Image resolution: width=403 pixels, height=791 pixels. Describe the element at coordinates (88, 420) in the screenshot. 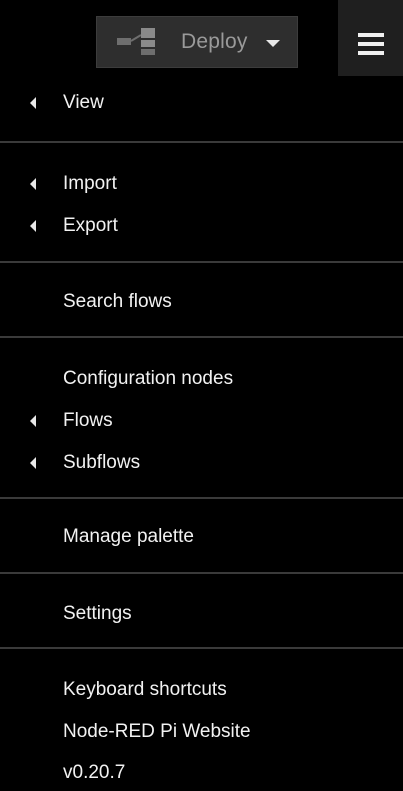

I see `menu-item-label: Flows` at that location.